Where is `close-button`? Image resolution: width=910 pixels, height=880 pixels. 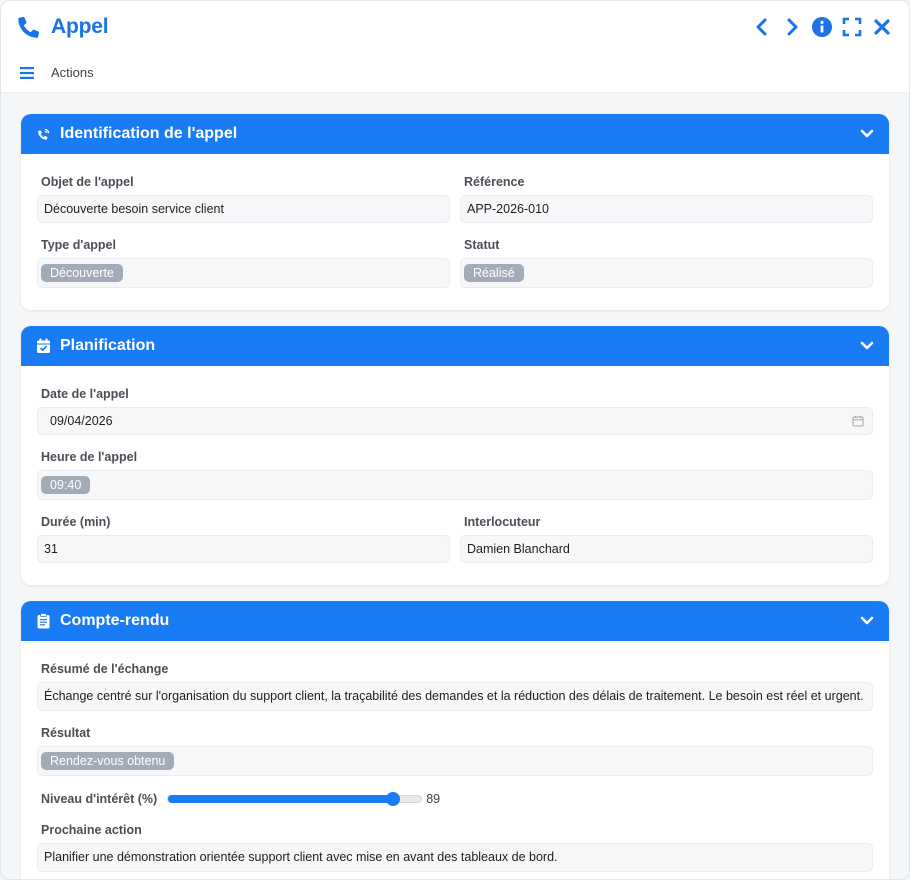
close-button is located at coordinates (882, 27).